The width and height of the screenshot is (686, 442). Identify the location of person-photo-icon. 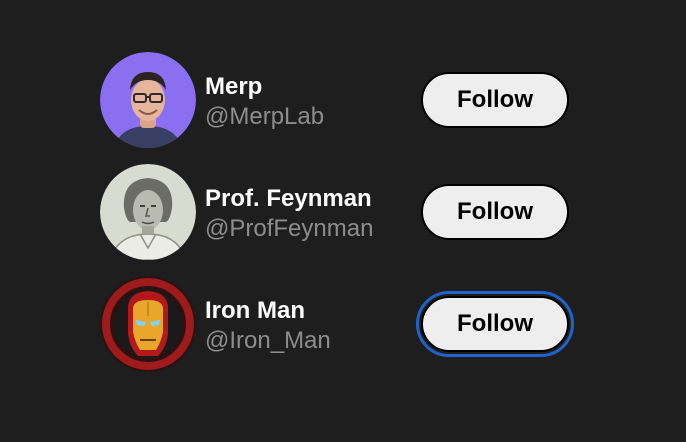
(148, 100).